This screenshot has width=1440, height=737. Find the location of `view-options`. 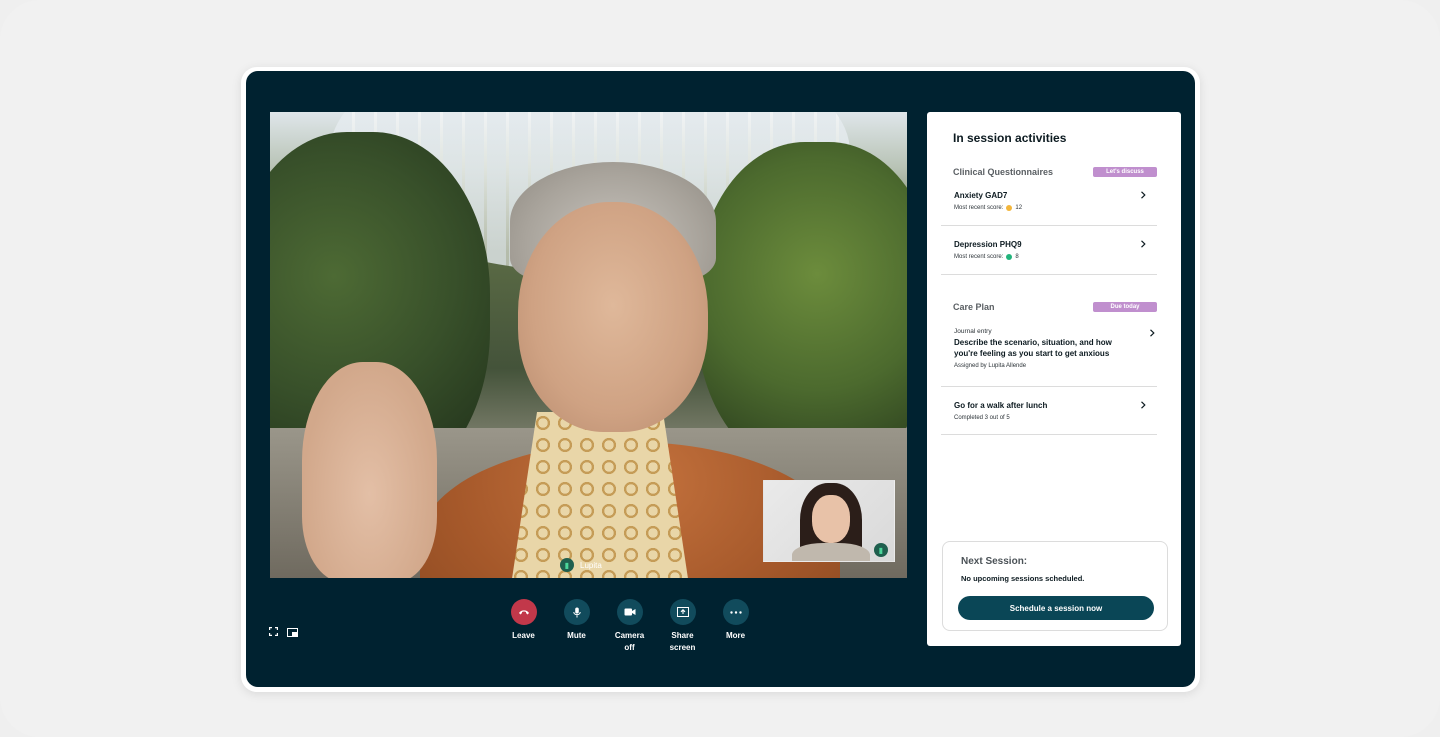

view-options is located at coordinates (283, 632).